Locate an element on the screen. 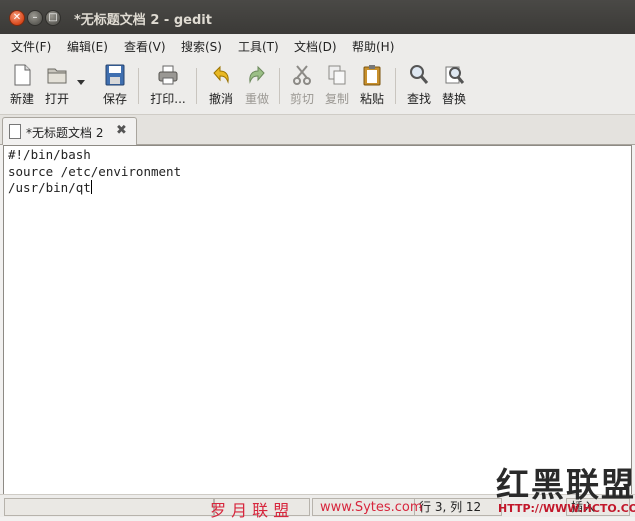 The height and width of the screenshot is (521, 635). redo-button: 重做 is located at coordinates (257, 87).